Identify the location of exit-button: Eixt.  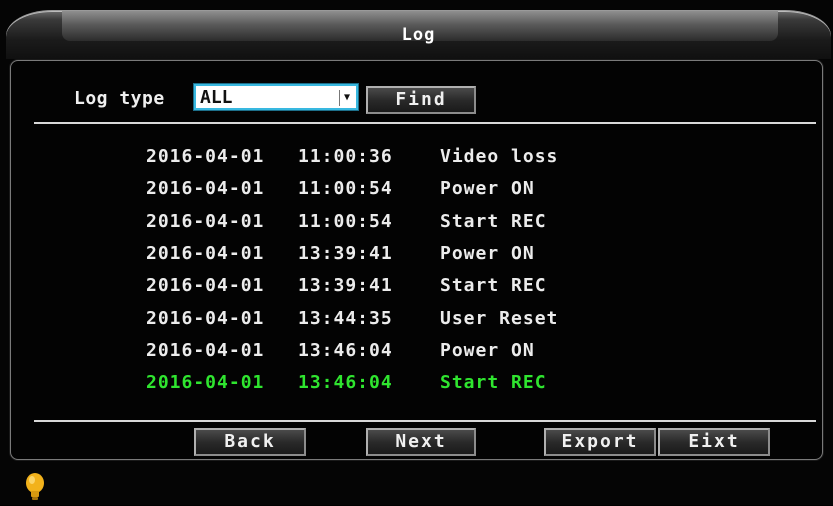
(714, 442).